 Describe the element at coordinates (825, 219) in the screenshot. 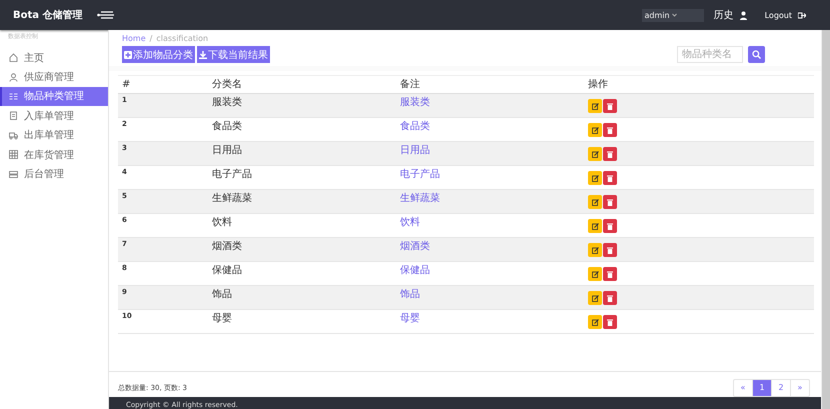

I see `scrollbar` at that location.